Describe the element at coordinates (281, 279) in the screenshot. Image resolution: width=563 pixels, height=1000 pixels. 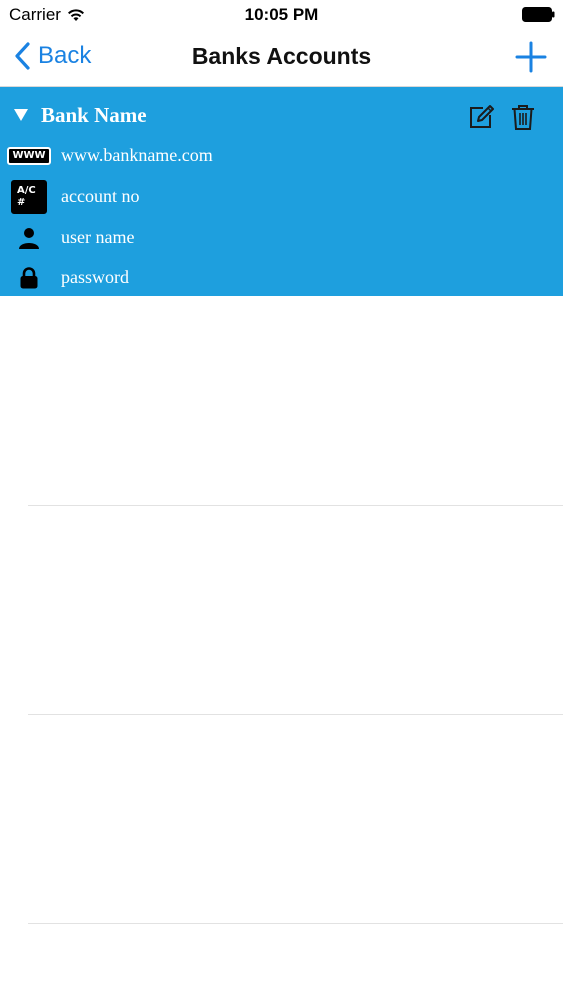
I see `password-row: password` at that location.